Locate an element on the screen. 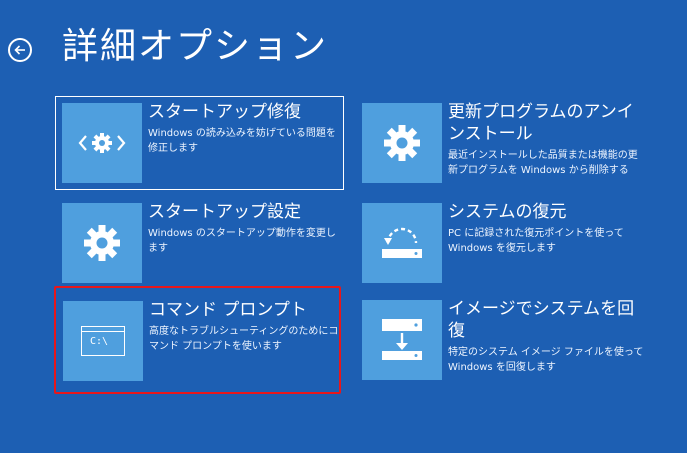  tile-description: 特定のシステム イメージ ファイルを使って Windows を回復します is located at coordinates (546, 360).